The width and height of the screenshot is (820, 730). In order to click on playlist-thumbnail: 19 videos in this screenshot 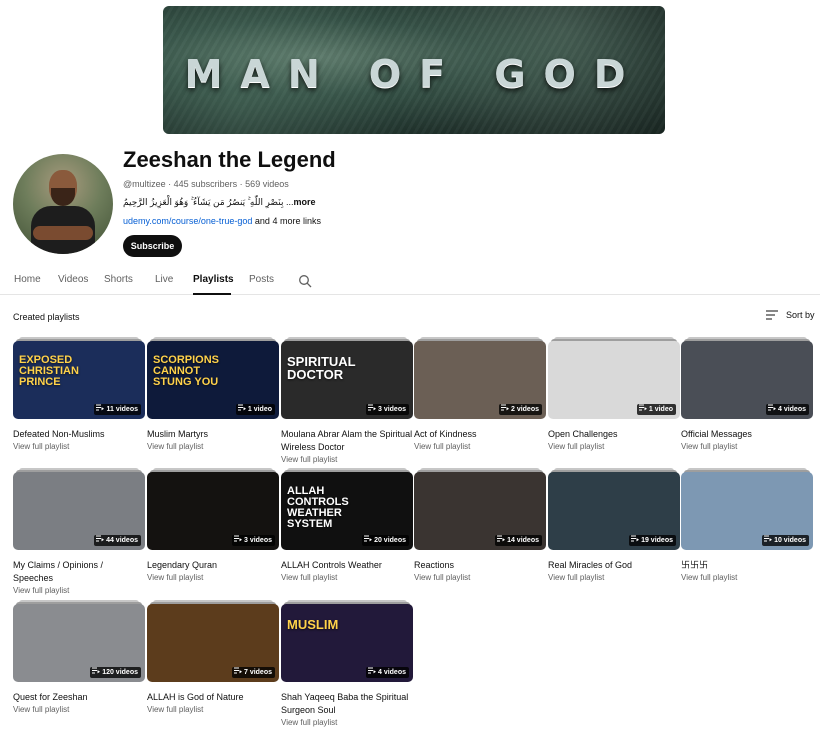, I will do `click(614, 509)`.